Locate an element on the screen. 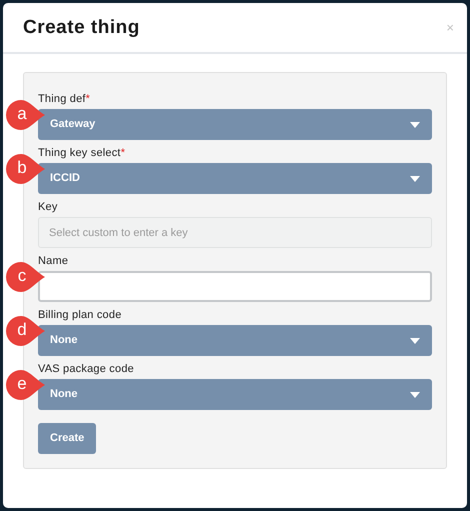 This screenshot has width=470, height=511. callout-letter: e is located at coordinates (22, 384).